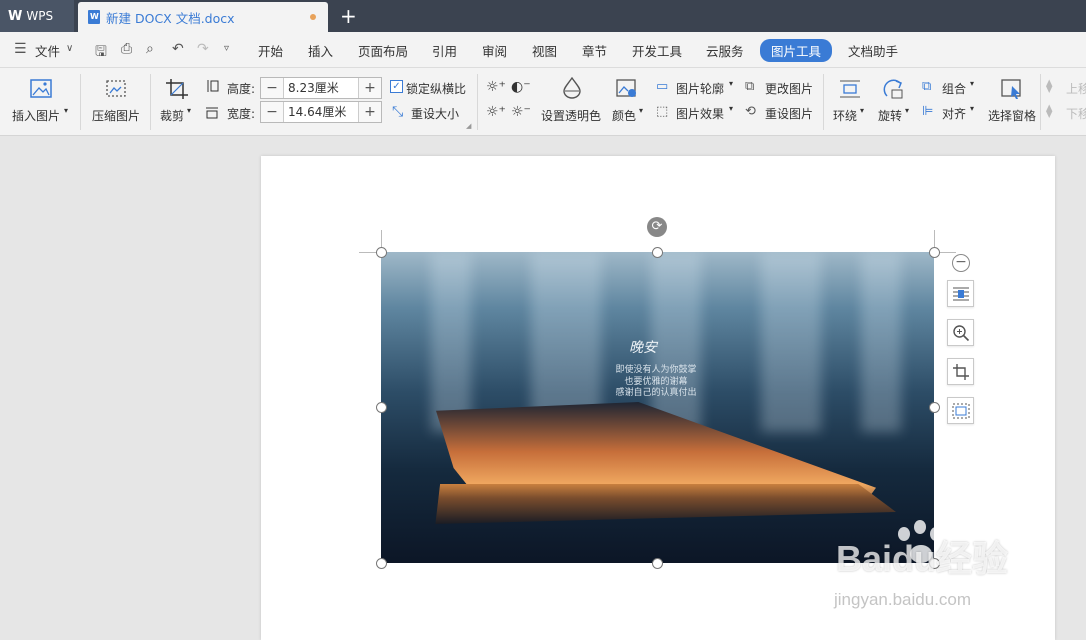 Image resolution: width=1086 pixels, height=640 pixels. What do you see at coordinates (731, 83) in the screenshot?
I see `outline-dropdown-icon: ▾` at bounding box center [731, 83].